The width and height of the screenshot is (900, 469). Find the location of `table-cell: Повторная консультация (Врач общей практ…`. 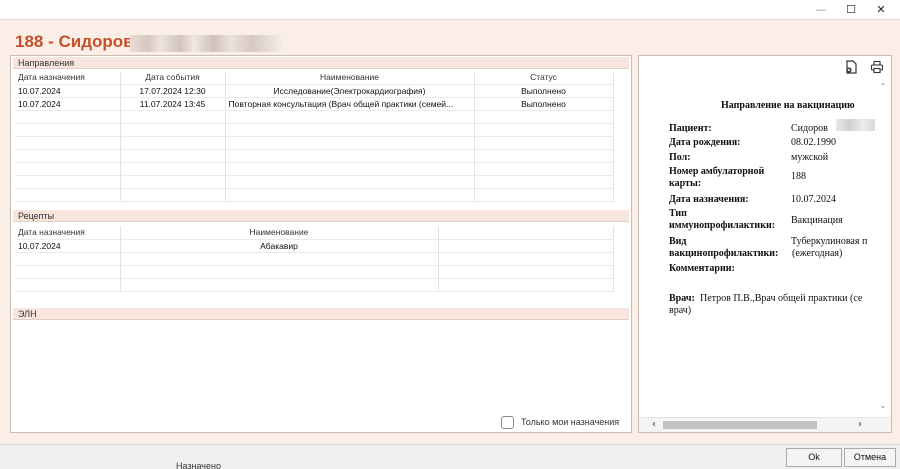

table-cell: Повторная консультация (Врач общей практ… is located at coordinates (350, 104).